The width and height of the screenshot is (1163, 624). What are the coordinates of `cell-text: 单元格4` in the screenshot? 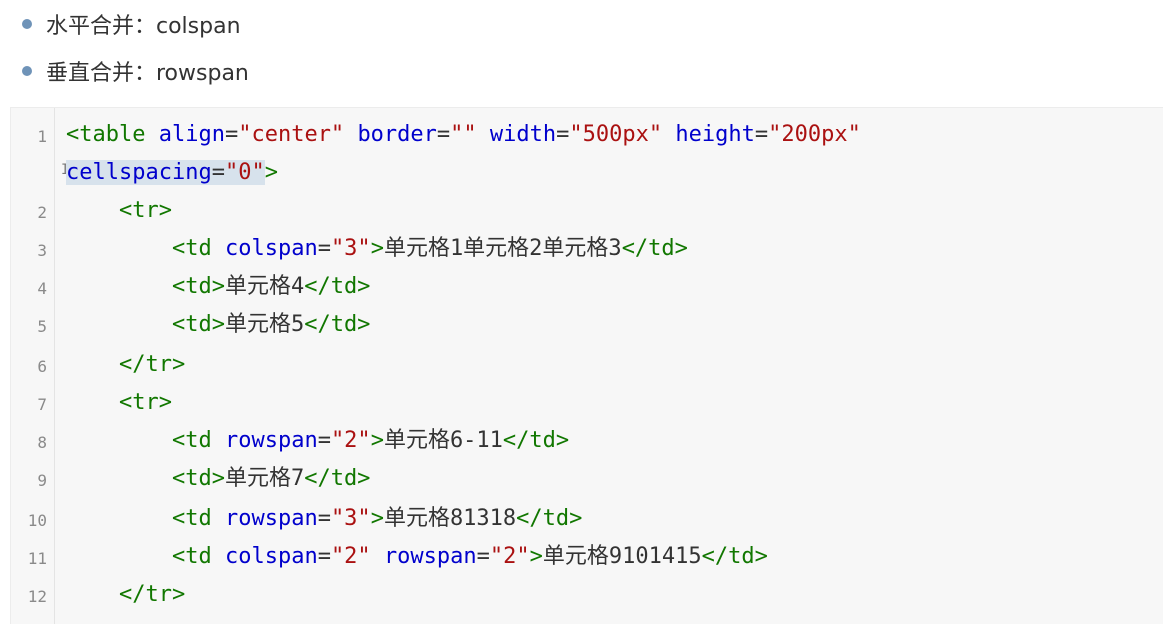 It's located at (264, 286).